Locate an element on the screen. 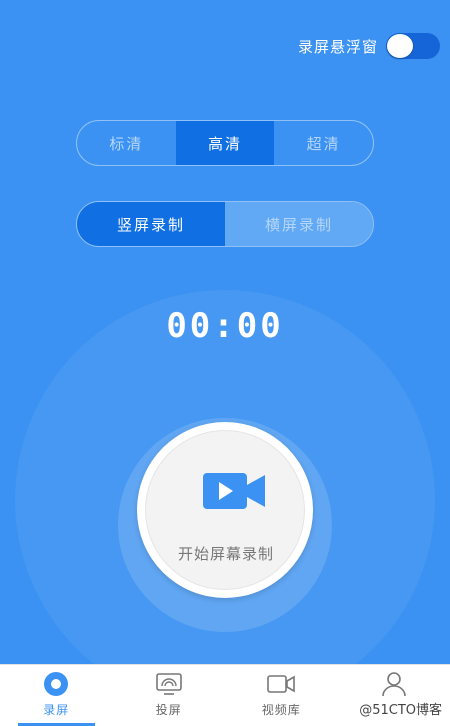  start-recording-label: 开始屏幕录制 is located at coordinates (225, 554).